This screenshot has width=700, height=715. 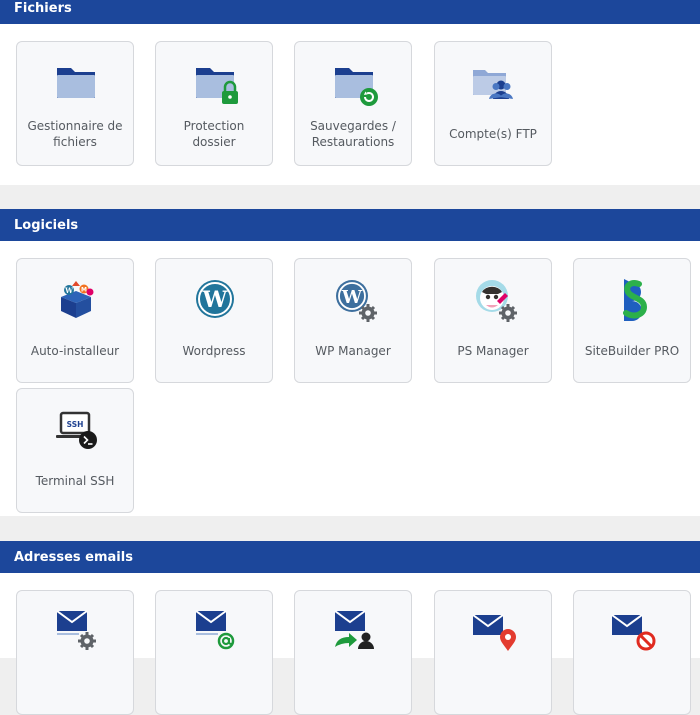 I want to click on tile-label: Auto-installeur, so click(x=75, y=351).